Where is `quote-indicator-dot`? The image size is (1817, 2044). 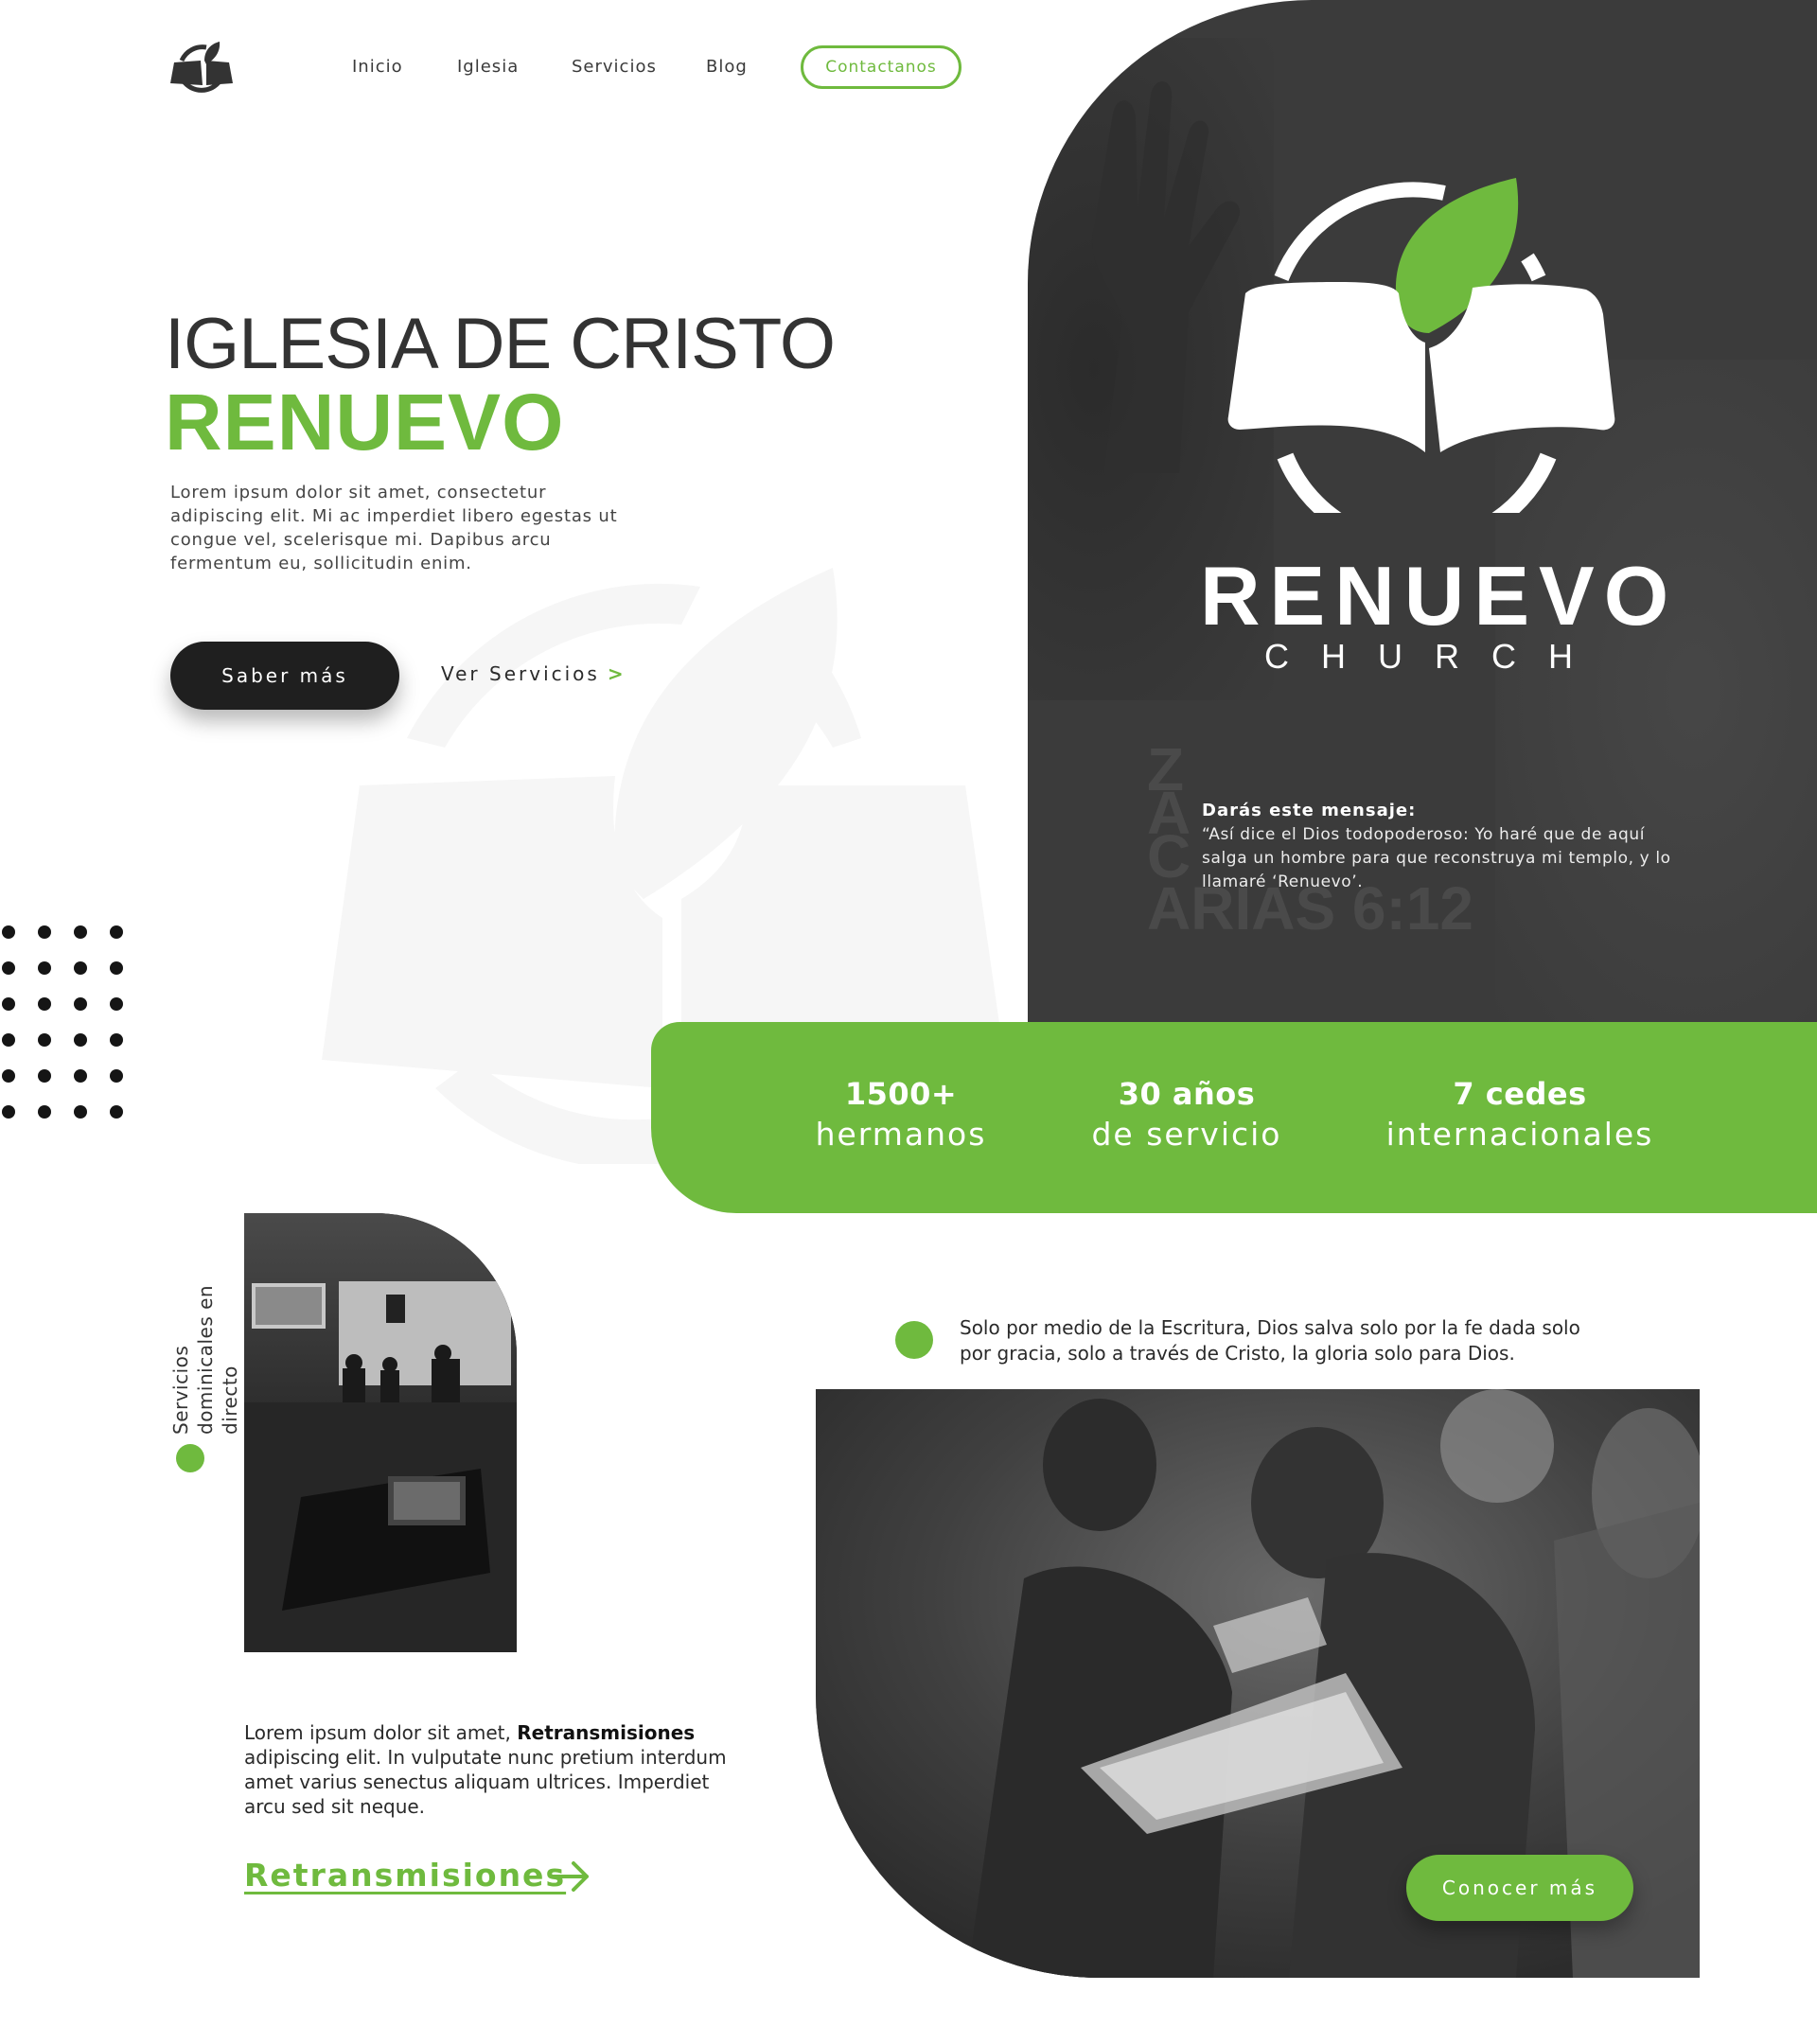 quote-indicator-dot is located at coordinates (914, 1340).